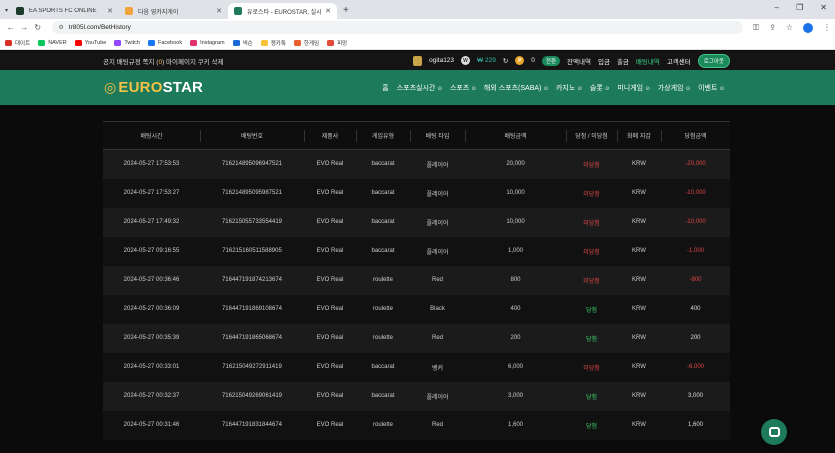 This screenshot has width=835, height=453. Describe the element at coordinates (708, 88) in the screenshot. I see `menu-label: 이벤트` at that location.